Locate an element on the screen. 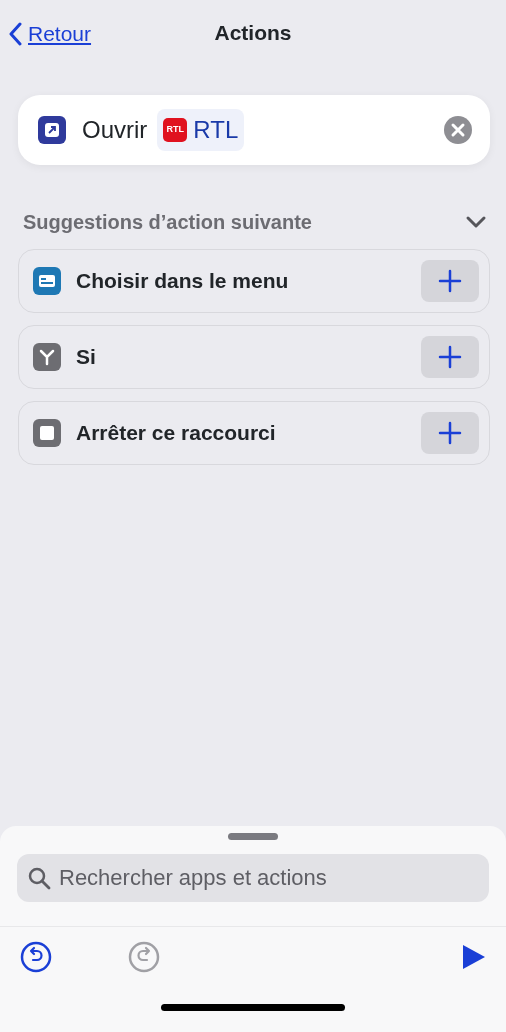  suggestion-label: Arrêter ce raccourci is located at coordinates (176, 433).